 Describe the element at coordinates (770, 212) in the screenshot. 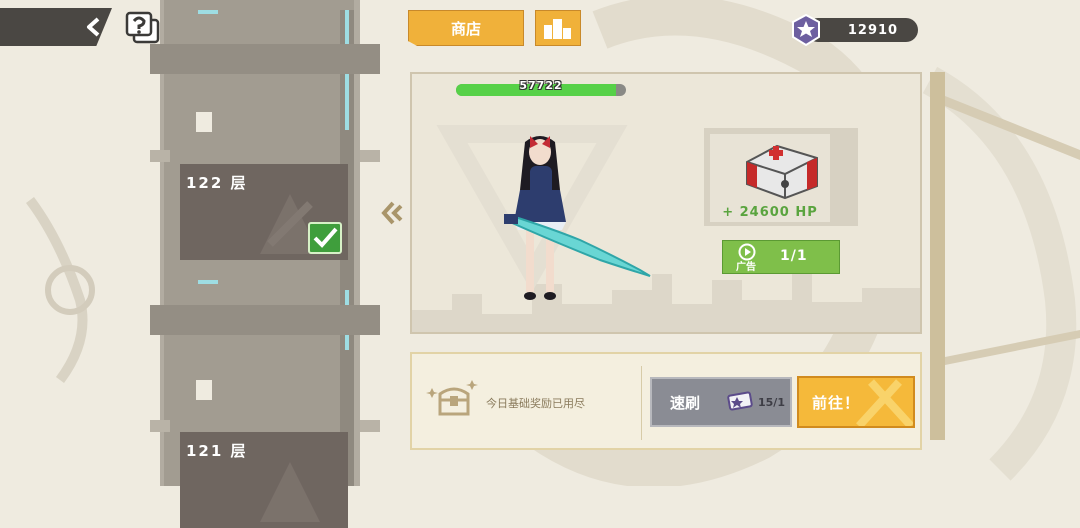

I see `heal-amount: + 24600 HP` at that location.